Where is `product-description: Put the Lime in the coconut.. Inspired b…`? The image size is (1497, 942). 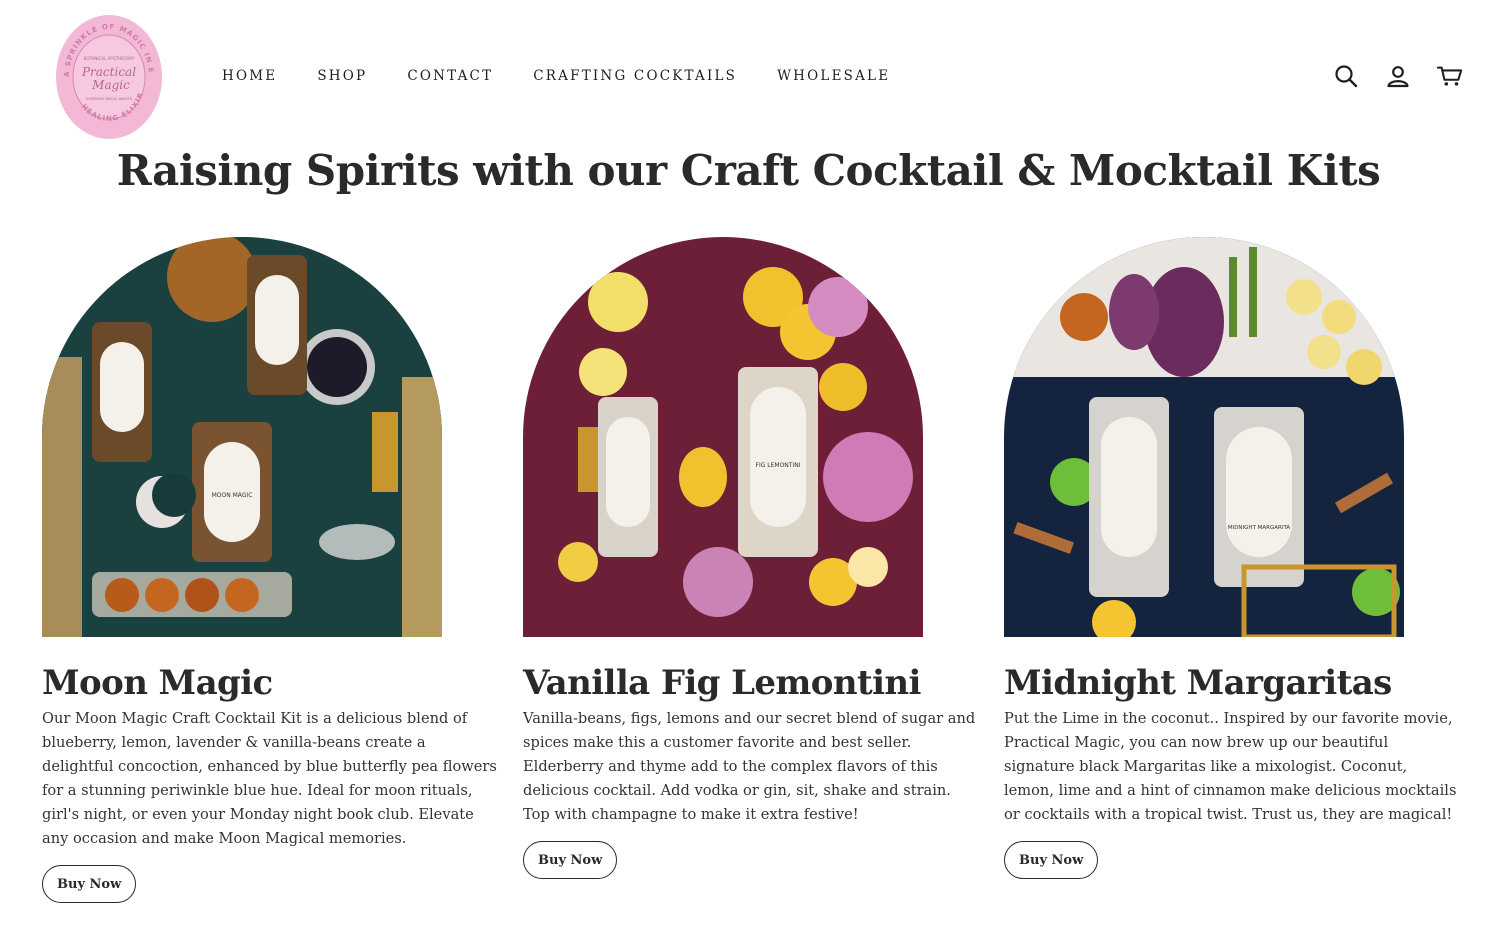 product-description: Put the Lime in the coconut.. Inspired b… is located at coordinates (1230, 766).